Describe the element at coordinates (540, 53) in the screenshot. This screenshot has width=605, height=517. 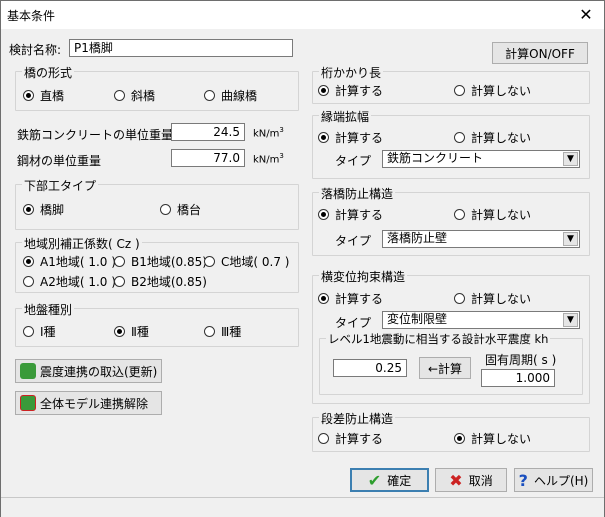
I see `calc-onoff-button: 計算ON/OFF` at that location.